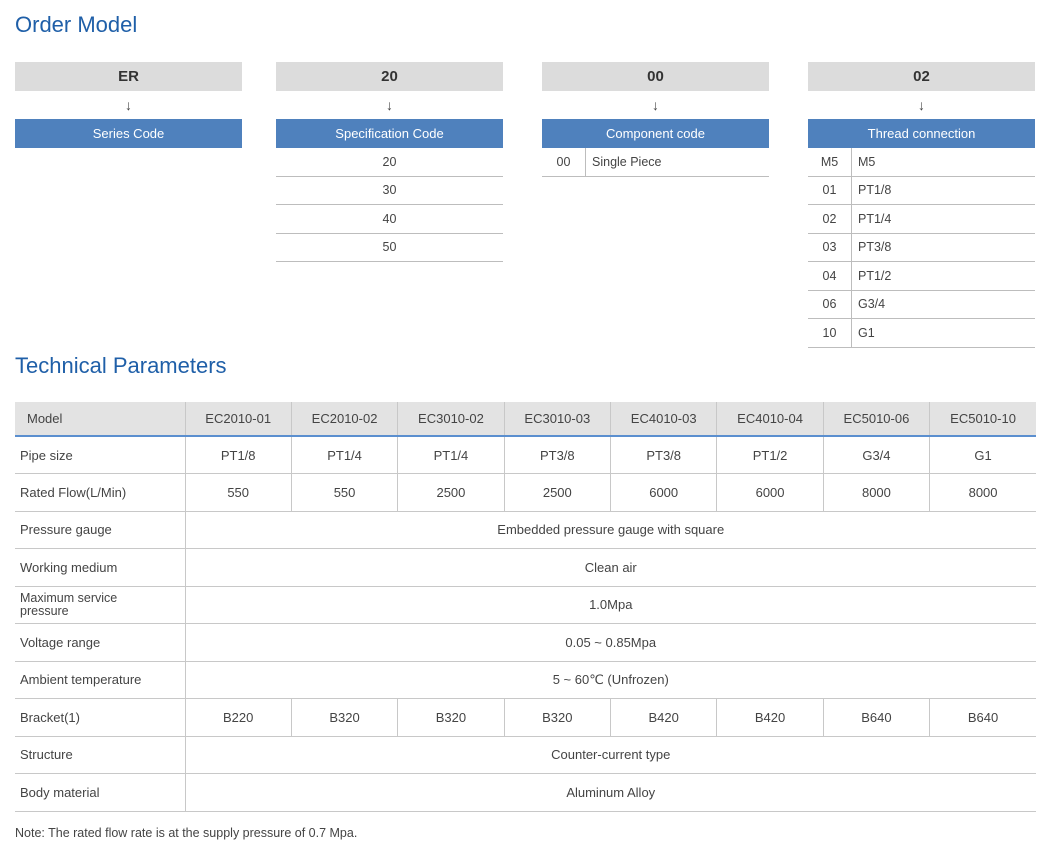 The height and width of the screenshot is (846, 1043). What do you see at coordinates (663, 419) in the screenshot?
I see `header-cell-model-number: EC4010-03` at bounding box center [663, 419].